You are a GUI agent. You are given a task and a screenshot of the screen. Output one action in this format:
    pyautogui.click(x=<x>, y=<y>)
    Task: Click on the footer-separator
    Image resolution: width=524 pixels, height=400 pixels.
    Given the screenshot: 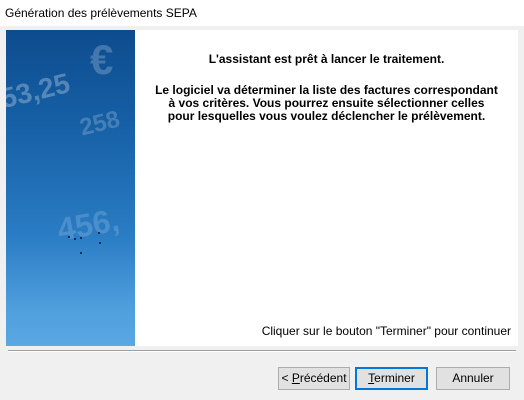 What is the action you would take?
    pyautogui.click(x=262, y=351)
    